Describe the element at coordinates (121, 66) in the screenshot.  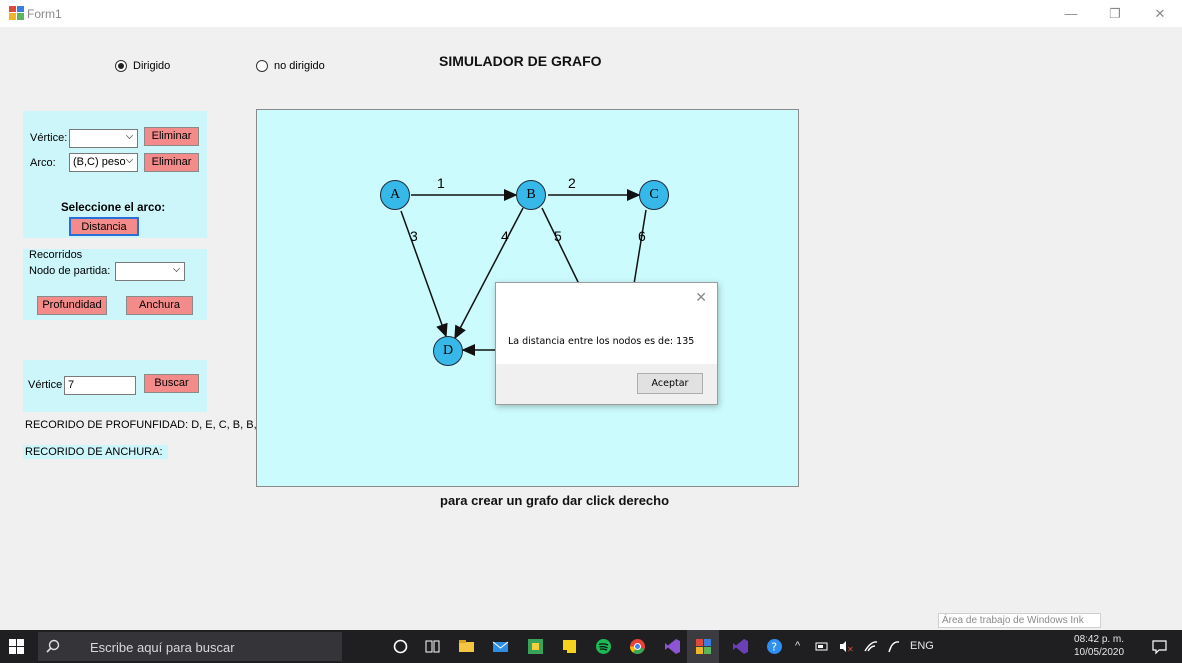
I see `radio-directed-dot` at that location.